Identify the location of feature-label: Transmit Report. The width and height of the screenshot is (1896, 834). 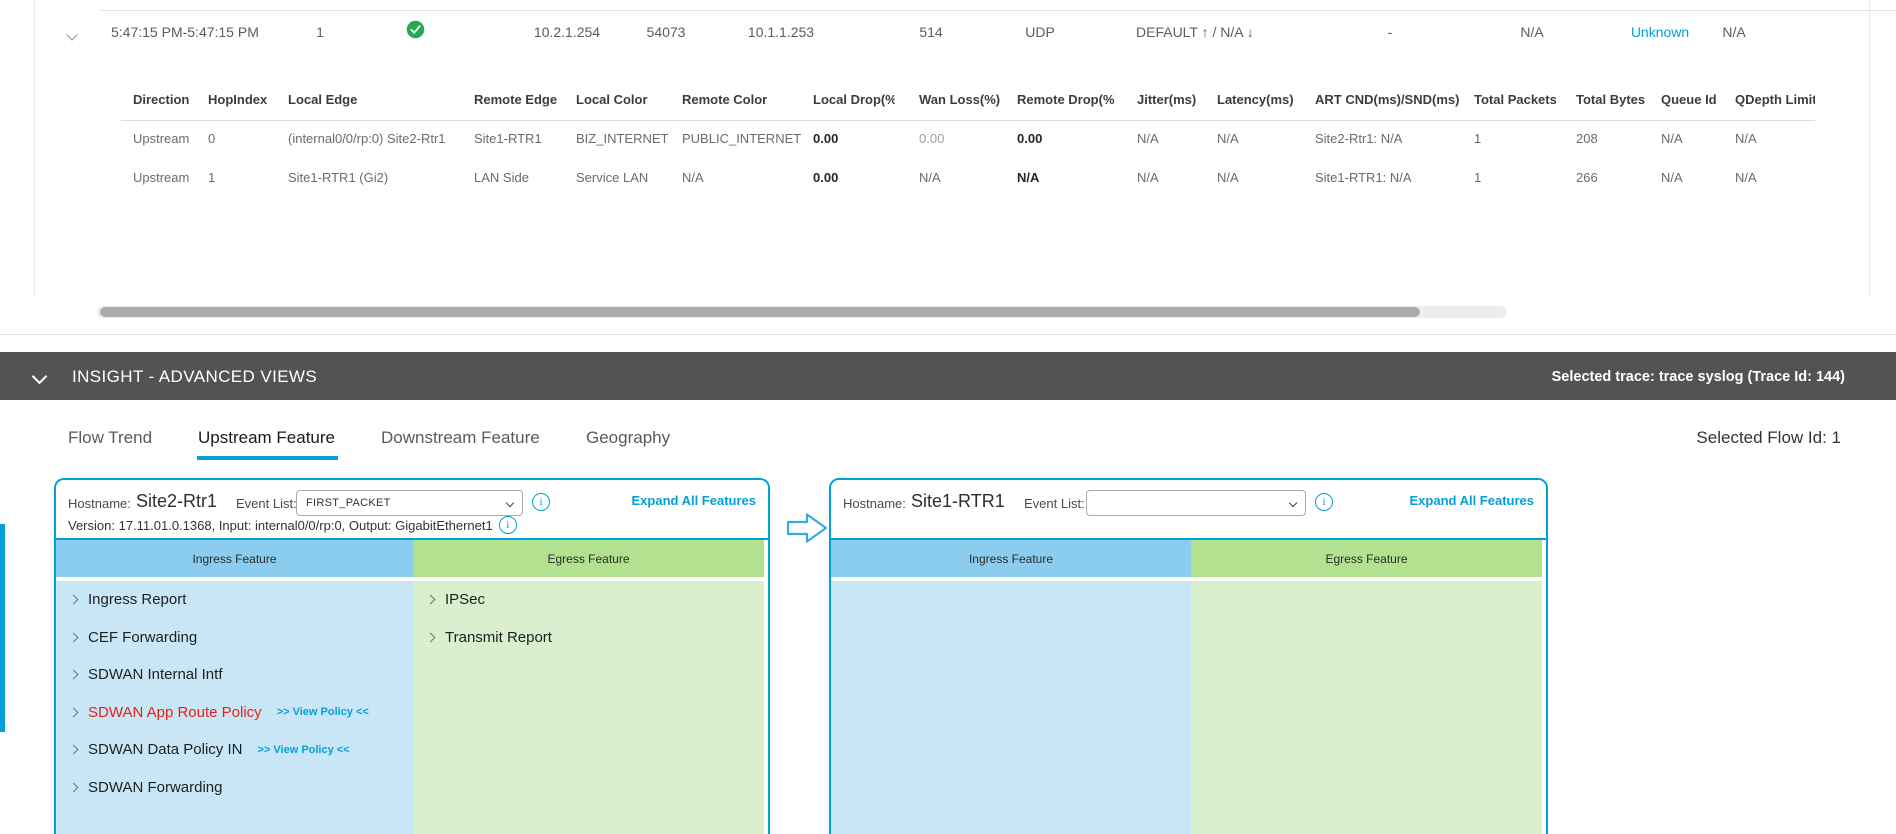
(498, 637).